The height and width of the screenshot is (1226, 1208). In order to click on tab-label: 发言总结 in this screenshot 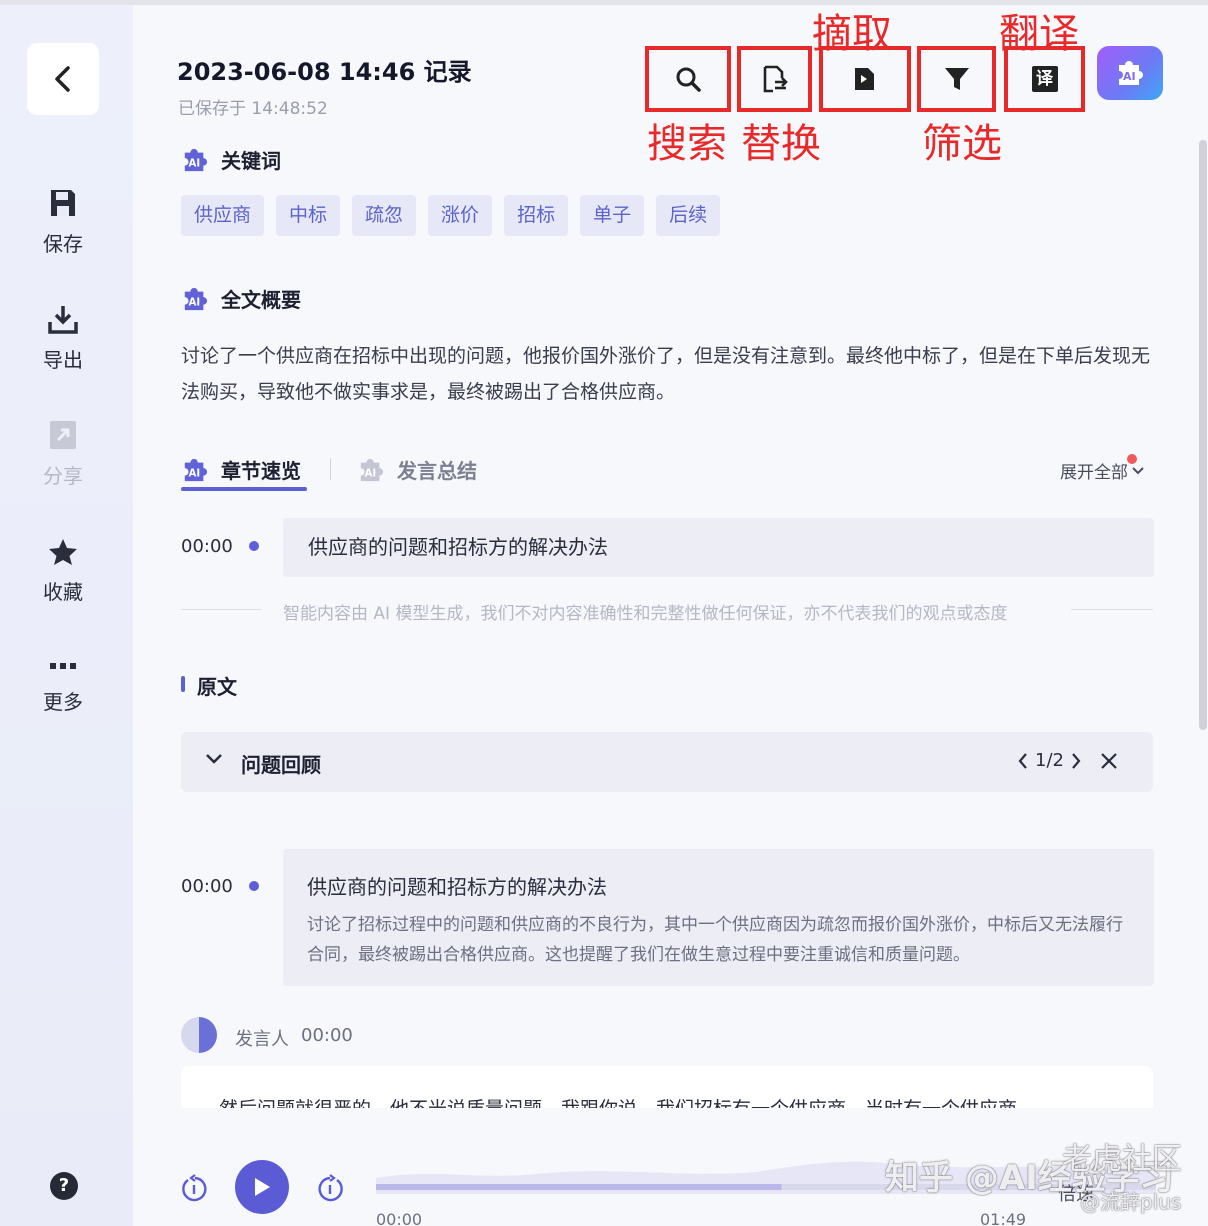, I will do `click(437, 471)`.